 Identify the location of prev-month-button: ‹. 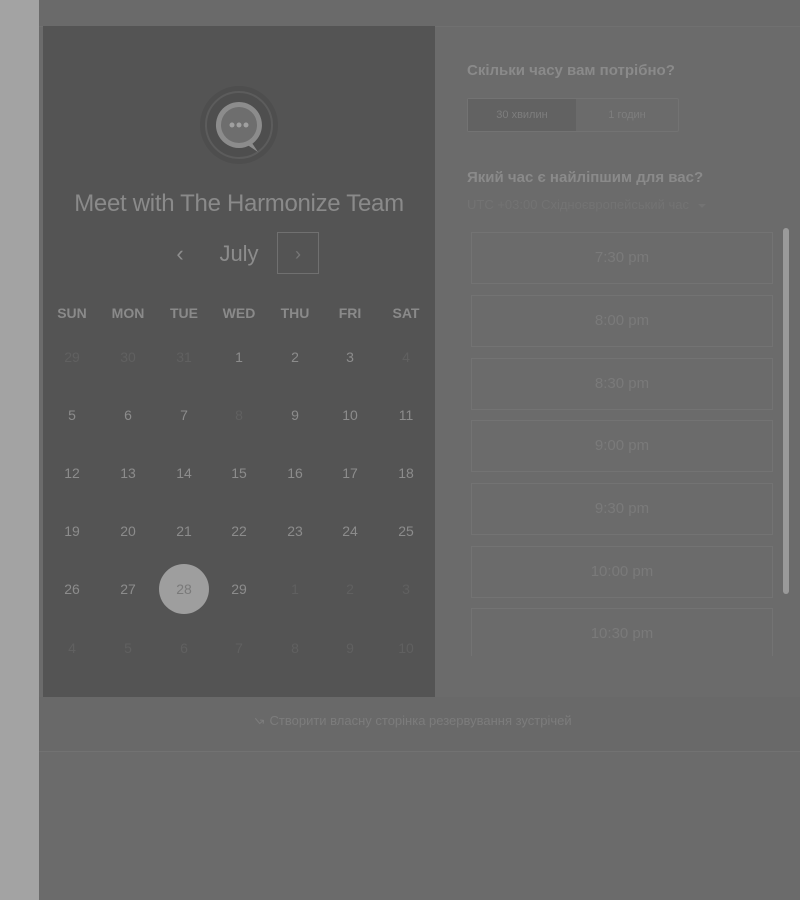
(180, 254).